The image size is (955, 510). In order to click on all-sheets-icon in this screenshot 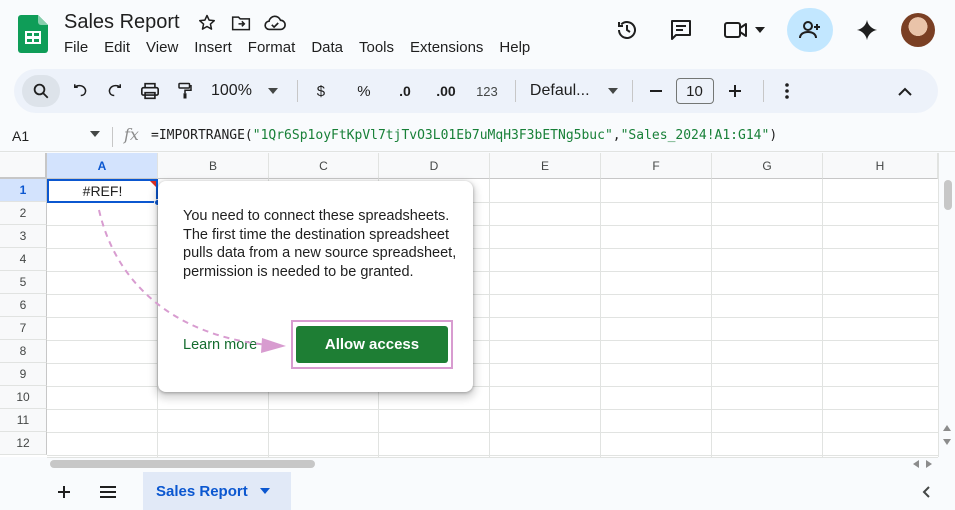, I will do `click(108, 492)`.